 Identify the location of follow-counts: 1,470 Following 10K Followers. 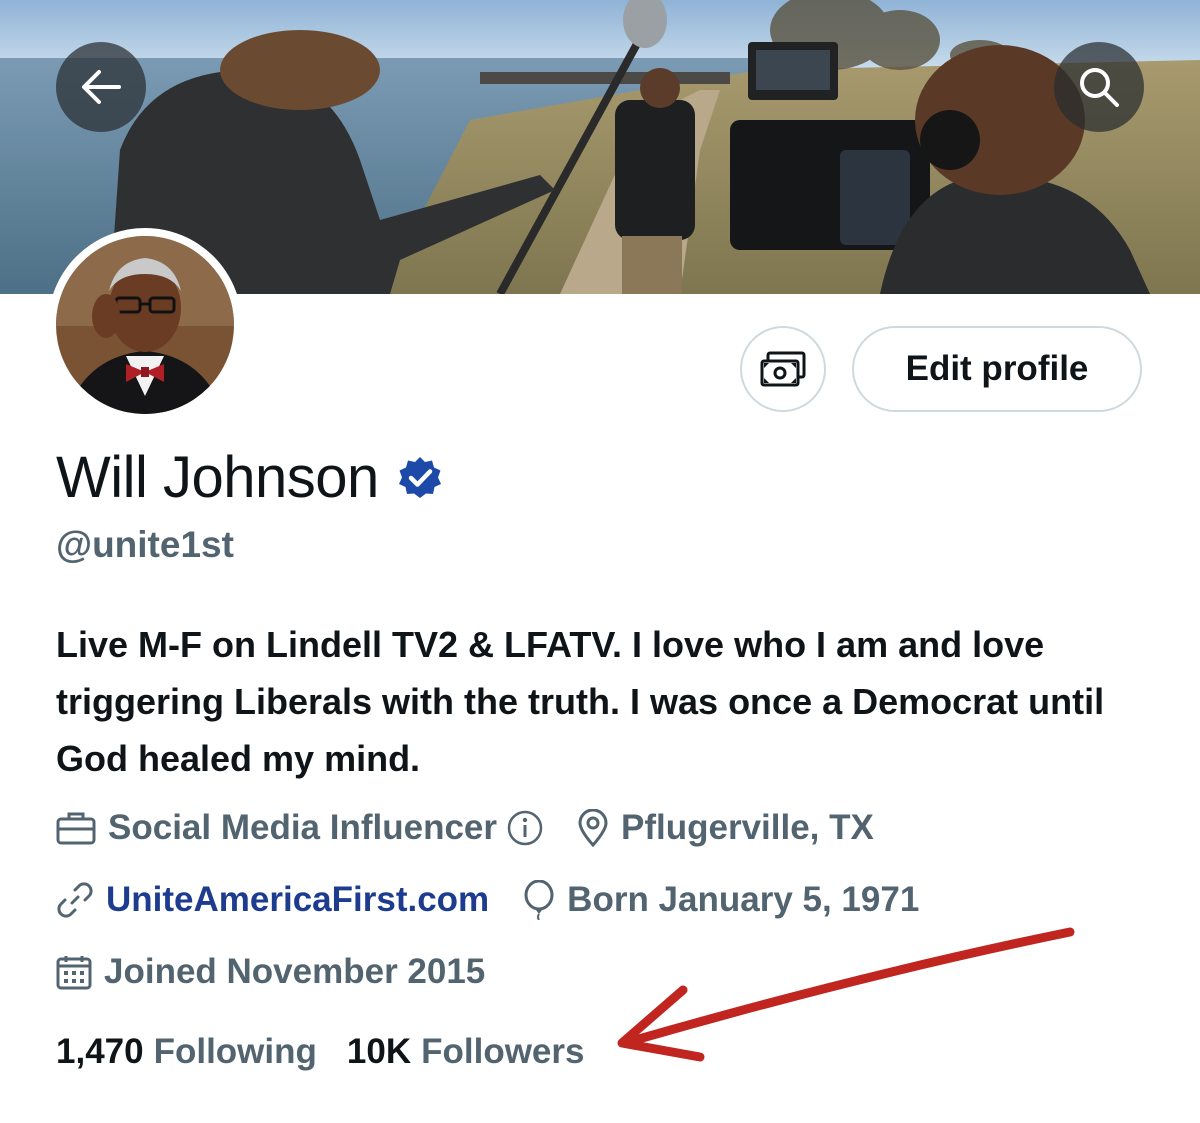
(335, 1052).